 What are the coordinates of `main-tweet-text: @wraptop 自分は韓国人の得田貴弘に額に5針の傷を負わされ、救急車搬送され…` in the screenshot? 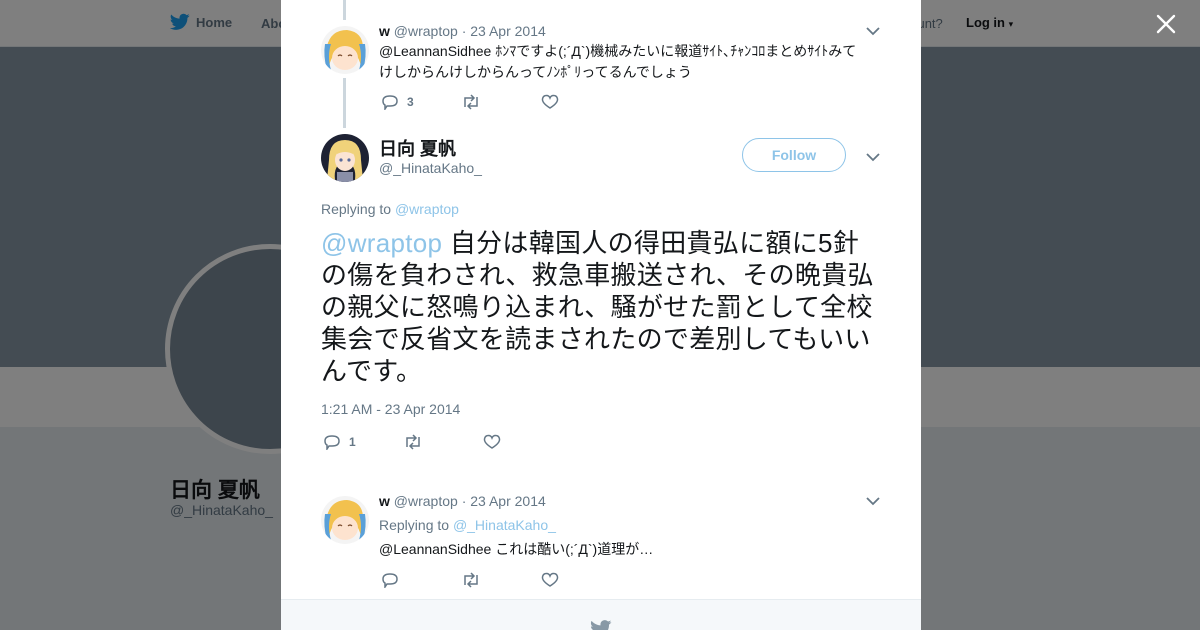 It's located at (601, 307).